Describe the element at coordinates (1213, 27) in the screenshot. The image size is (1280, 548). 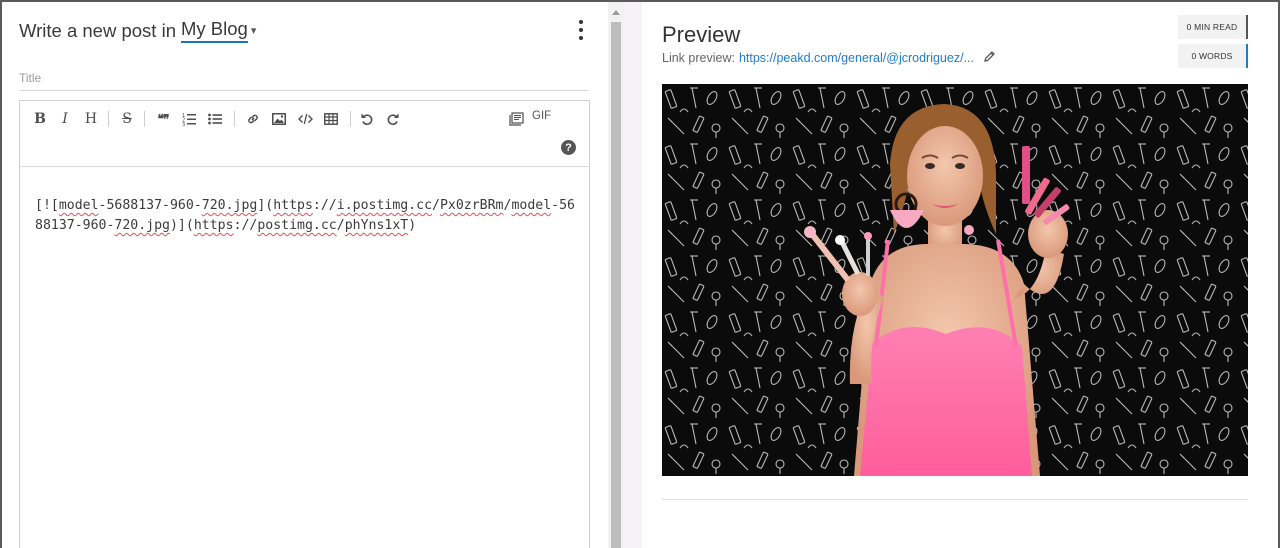
I see `min-read-badge: 0 MIN READ` at that location.